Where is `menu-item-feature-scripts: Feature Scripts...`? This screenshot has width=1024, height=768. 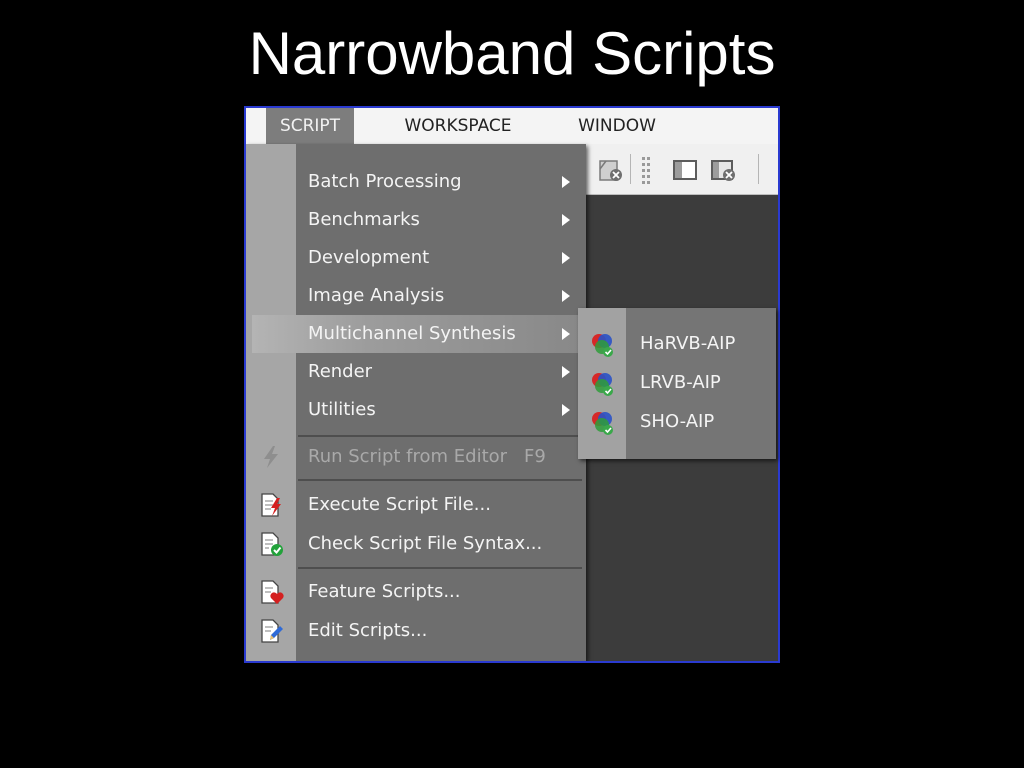
menu-item-feature-scripts: Feature Scripts... is located at coordinates (440, 592).